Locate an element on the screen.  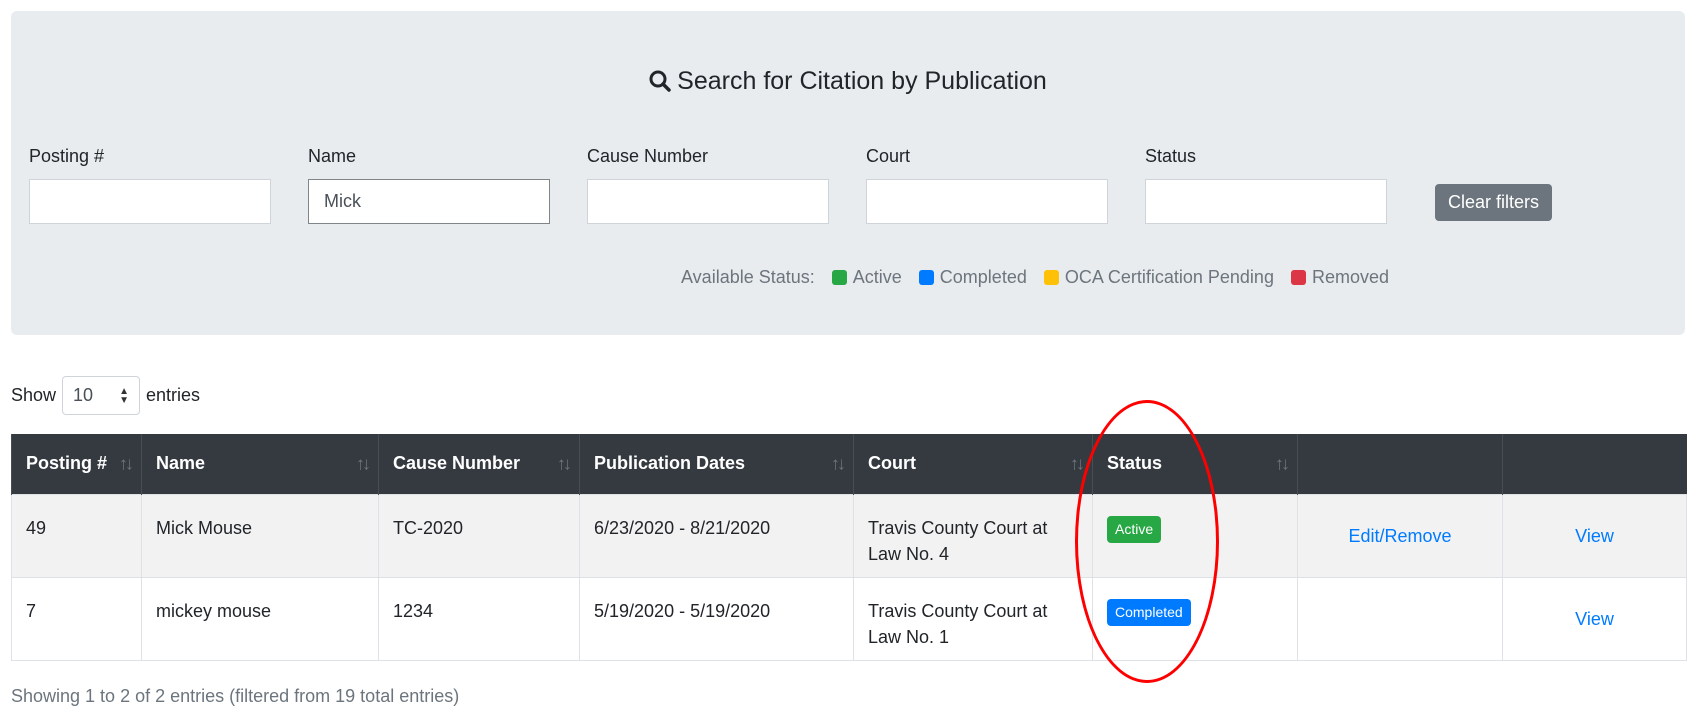
cell-status: Active is located at coordinates (1195, 535).